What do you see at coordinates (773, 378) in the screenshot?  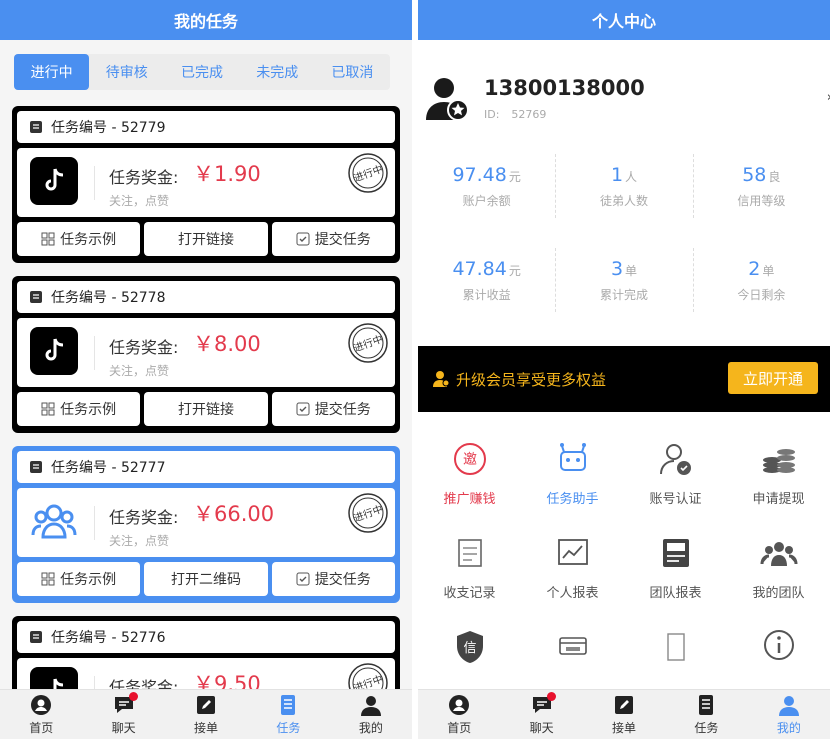 I see `activate-vip-button: 立即开通` at bounding box center [773, 378].